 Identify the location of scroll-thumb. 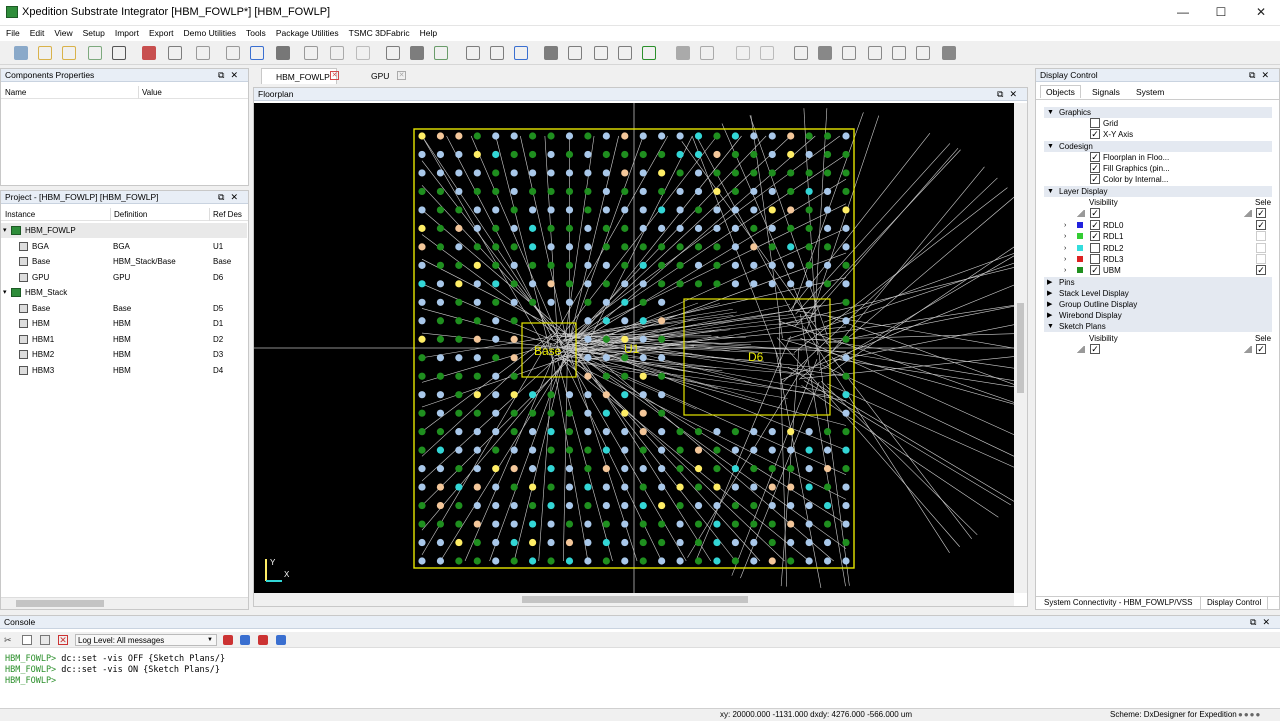
(1020, 348).